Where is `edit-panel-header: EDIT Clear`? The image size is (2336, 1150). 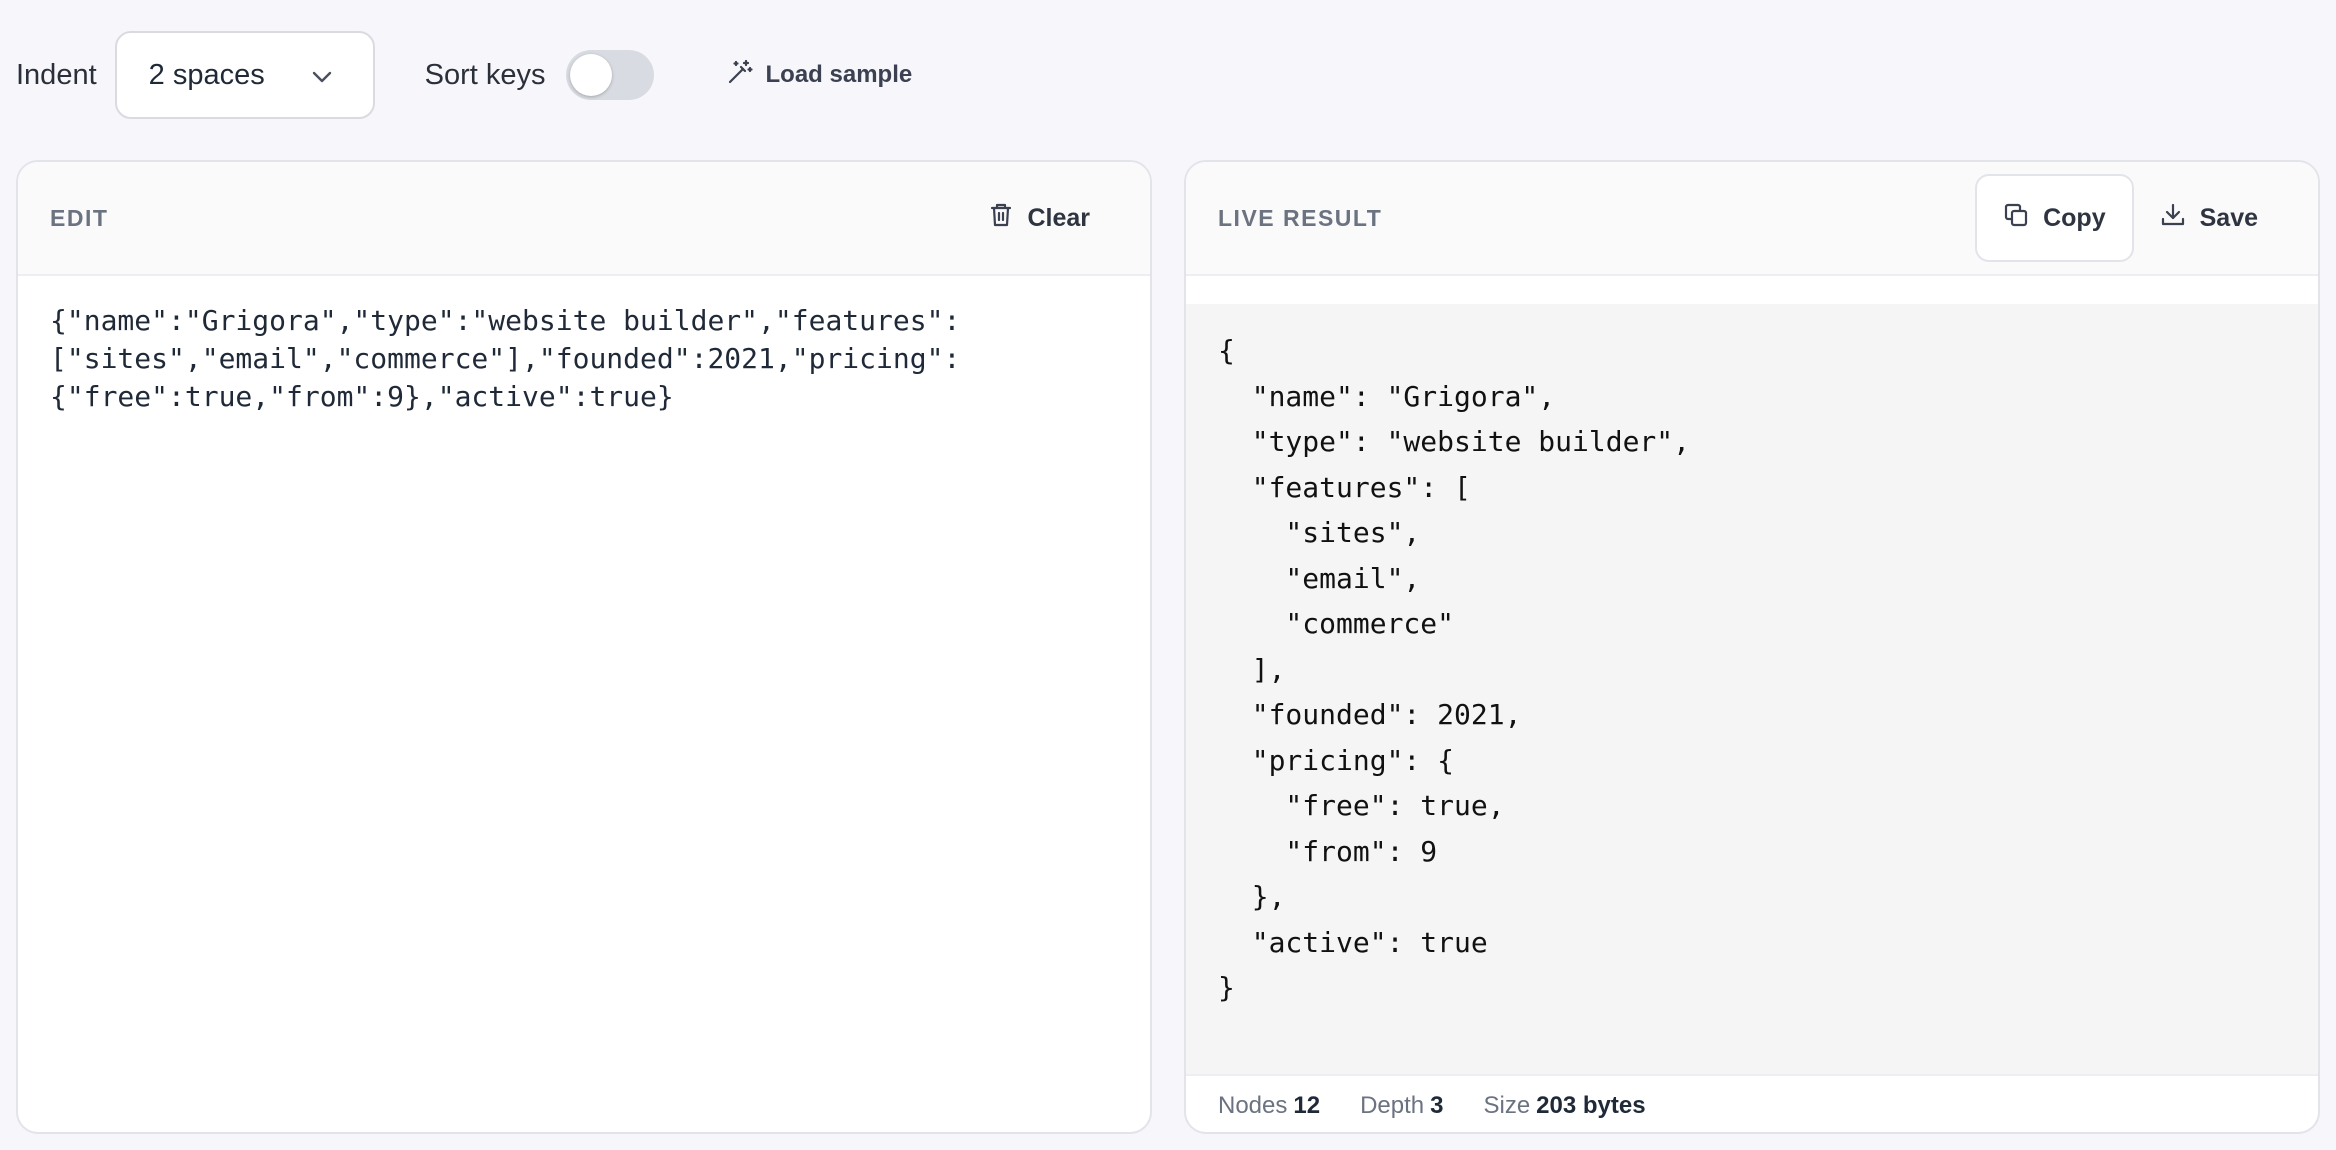 edit-panel-header: EDIT Clear is located at coordinates (584, 219).